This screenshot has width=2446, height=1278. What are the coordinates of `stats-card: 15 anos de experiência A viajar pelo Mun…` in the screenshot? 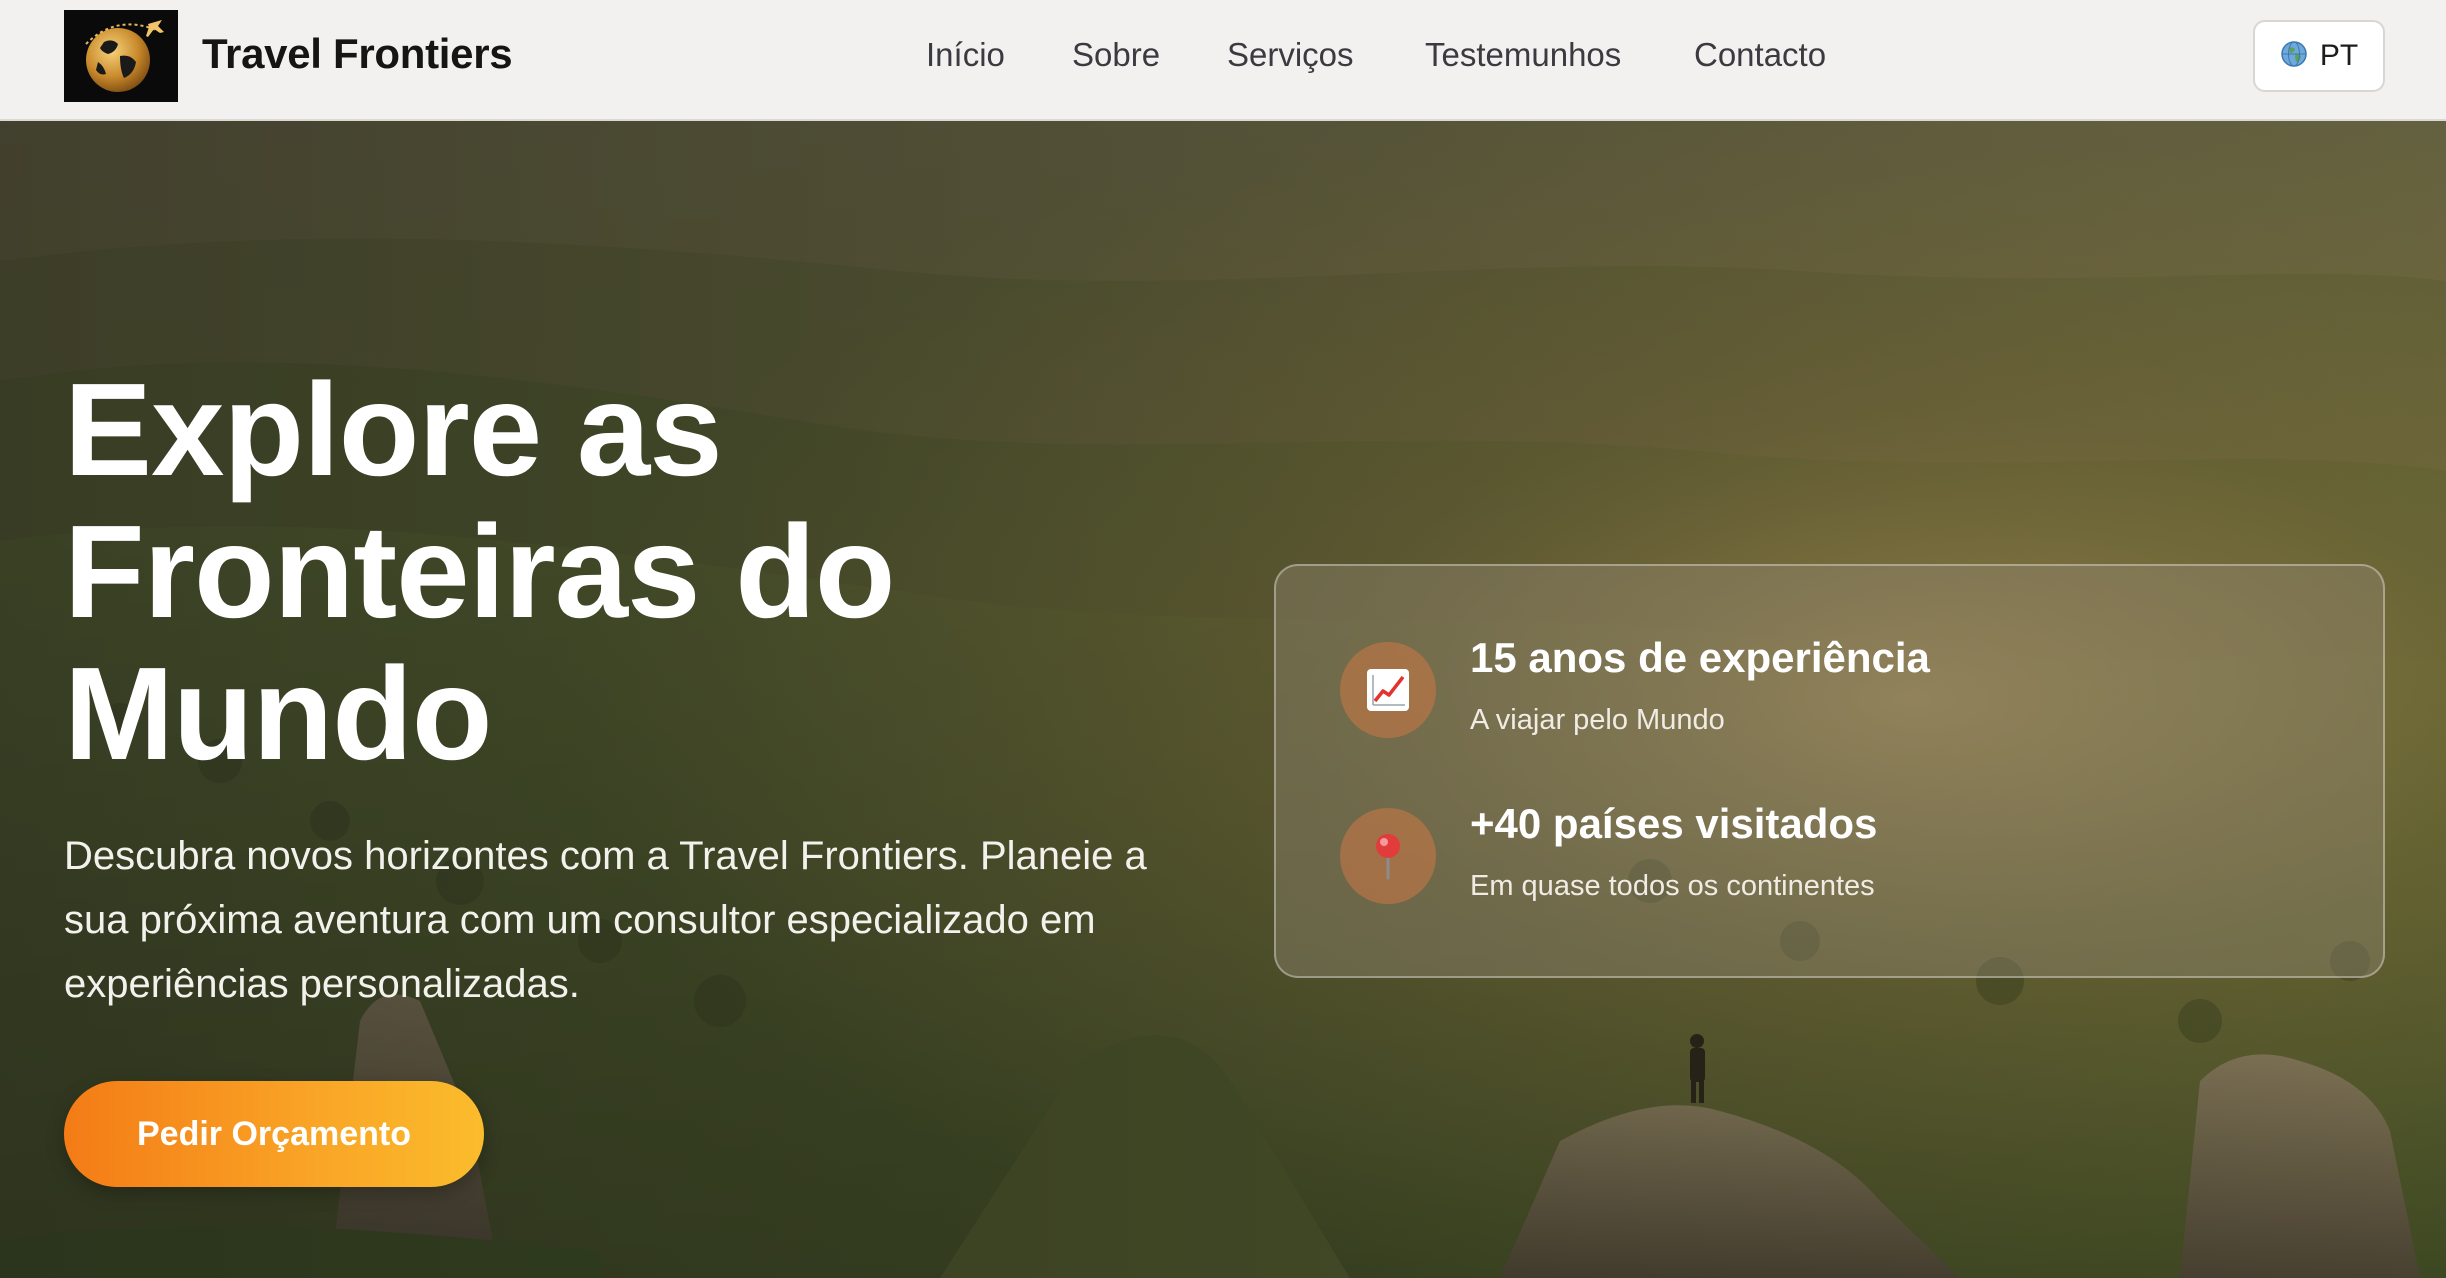 It's located at (1829, 771).